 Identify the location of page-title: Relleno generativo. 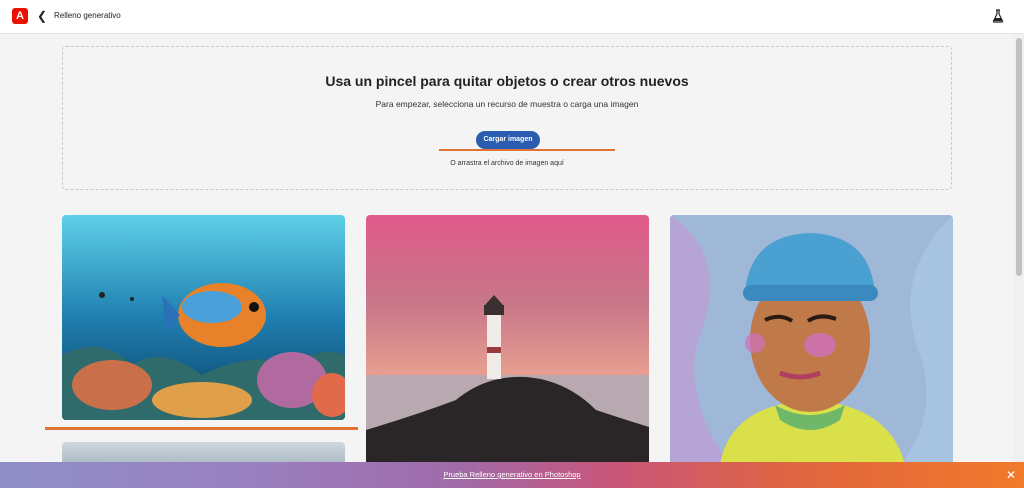
(87, 15).